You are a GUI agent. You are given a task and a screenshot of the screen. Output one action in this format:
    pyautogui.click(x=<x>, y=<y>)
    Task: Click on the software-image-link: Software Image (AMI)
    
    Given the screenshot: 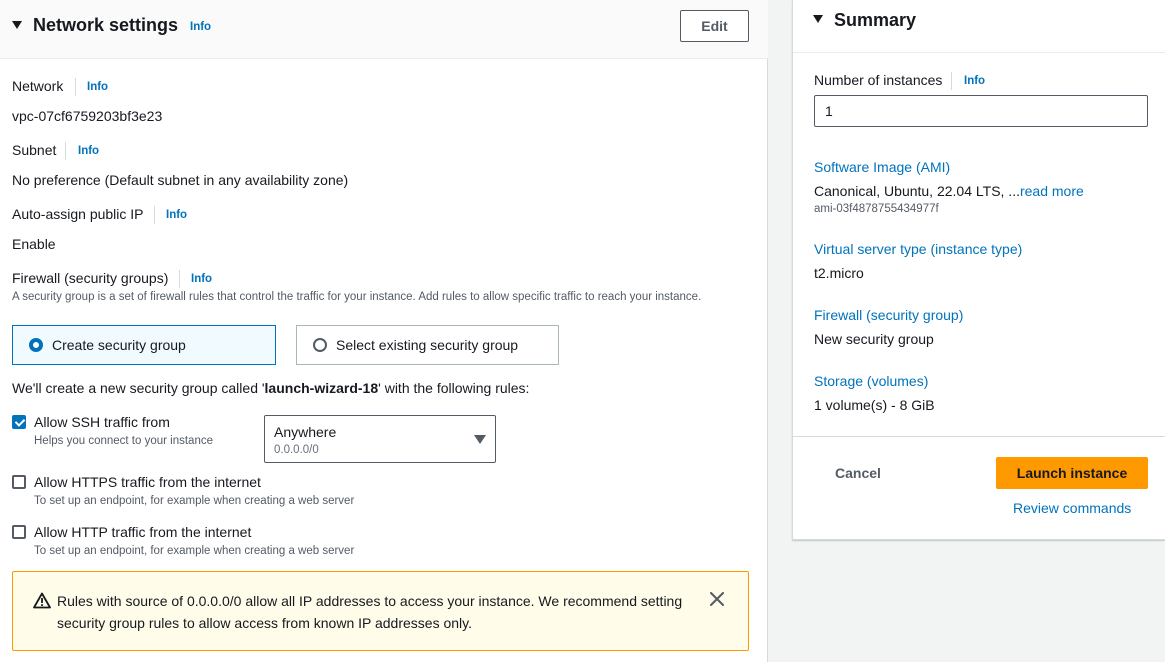 What is the action you would take?
    pyautogui.click(x=882, y=167)
    